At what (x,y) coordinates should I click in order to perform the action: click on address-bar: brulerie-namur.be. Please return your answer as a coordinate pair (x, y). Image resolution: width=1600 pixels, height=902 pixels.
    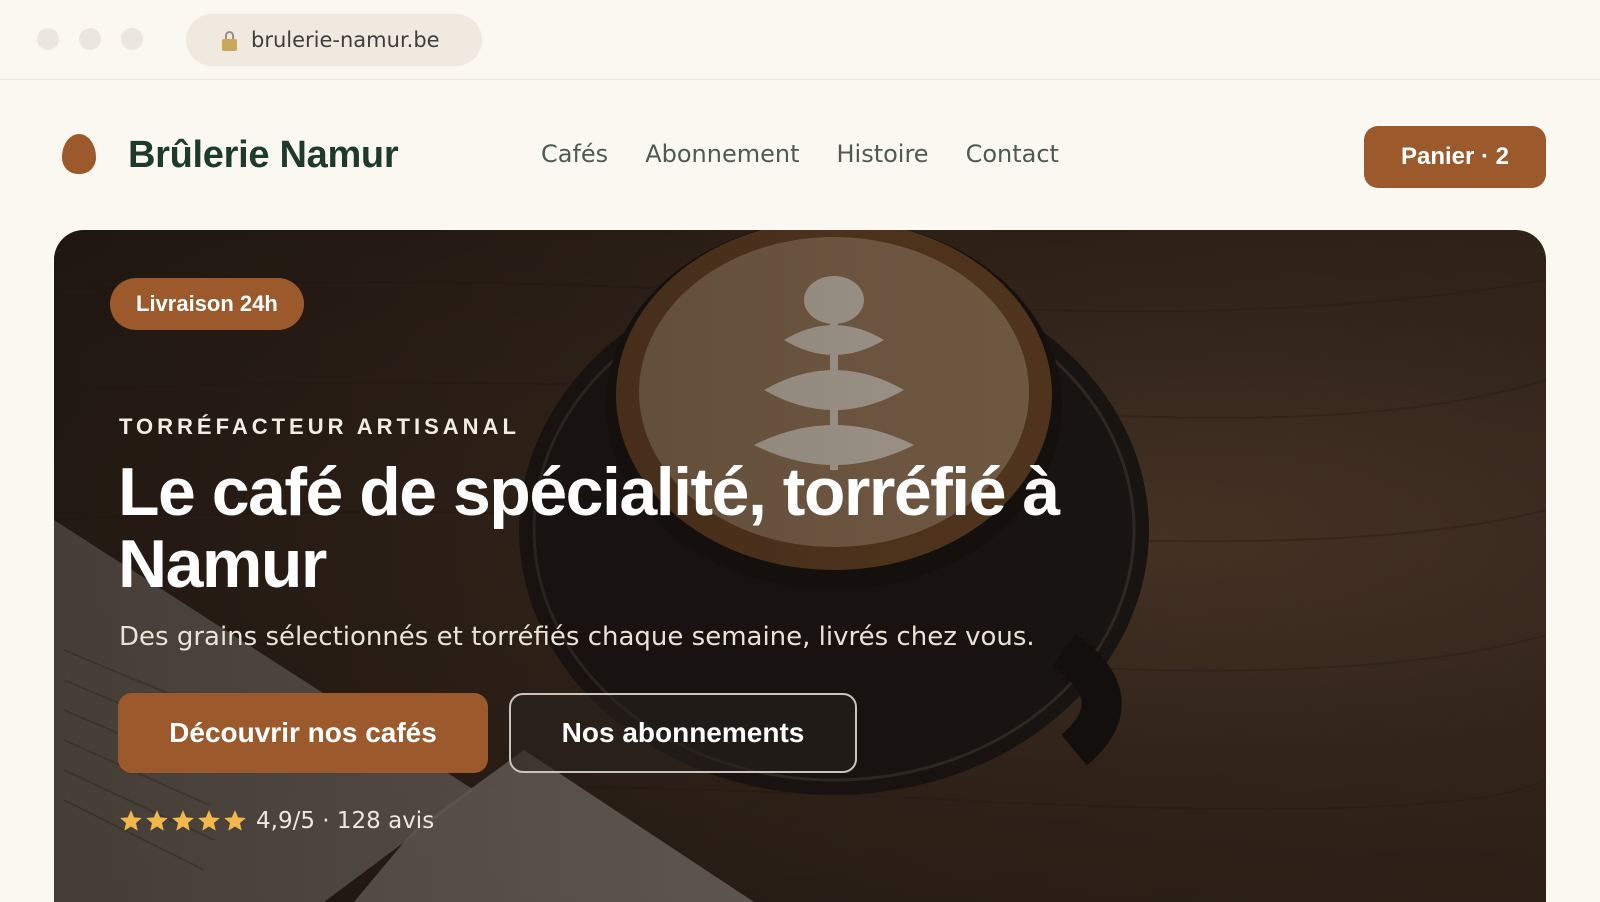
    Looking at the image, I should click on (334, 40).